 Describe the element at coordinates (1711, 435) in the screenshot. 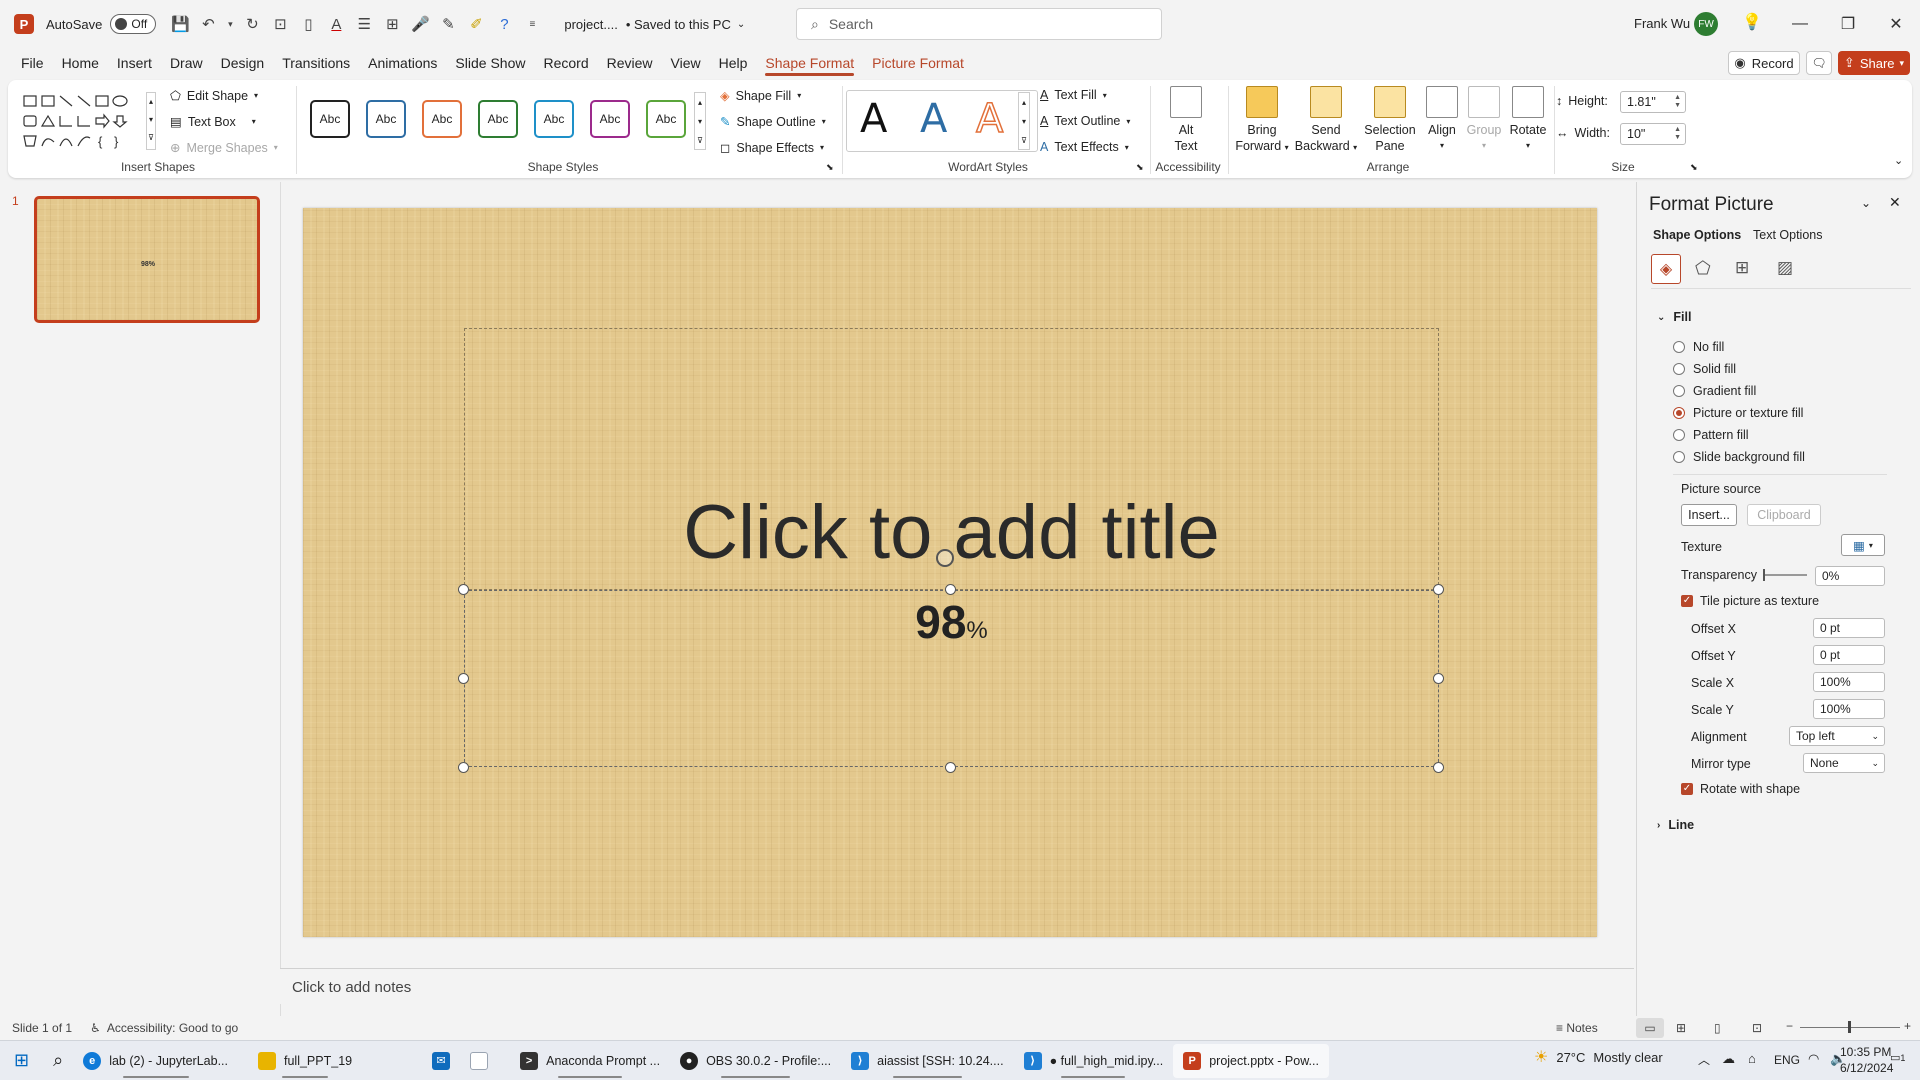

I see `radio-pattern-fill: Pattern fill` at that location.